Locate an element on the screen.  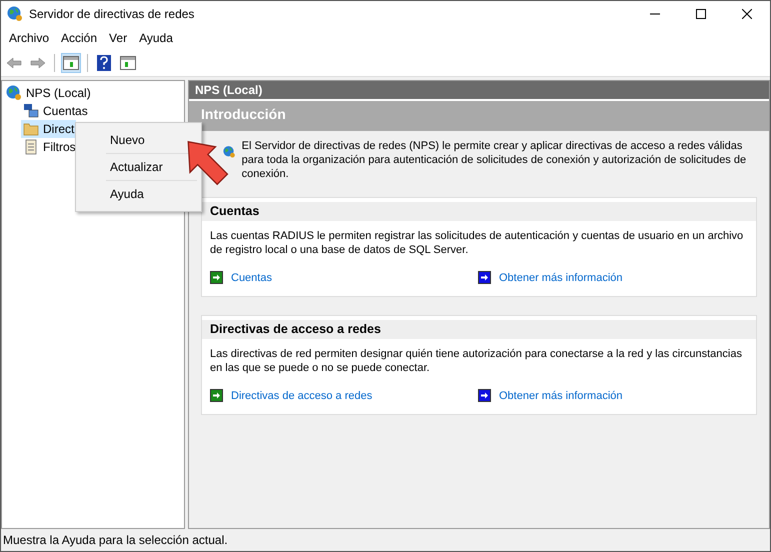
maximize-icon is located at coordinates (701, 13).